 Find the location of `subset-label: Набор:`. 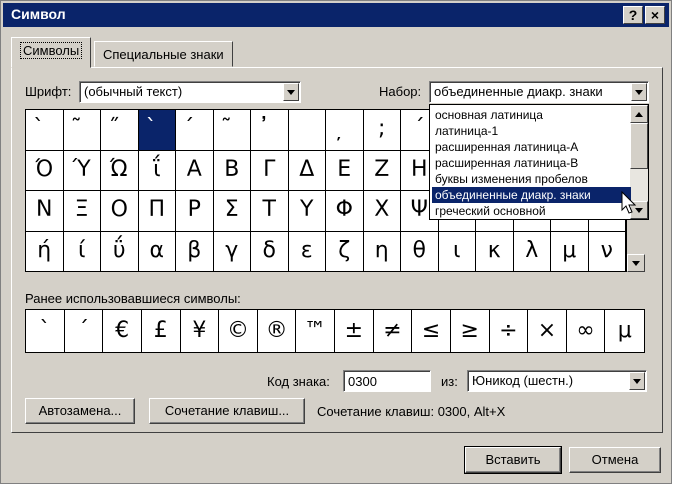

subset-label: Набор: is located at coordinates (400, 91).